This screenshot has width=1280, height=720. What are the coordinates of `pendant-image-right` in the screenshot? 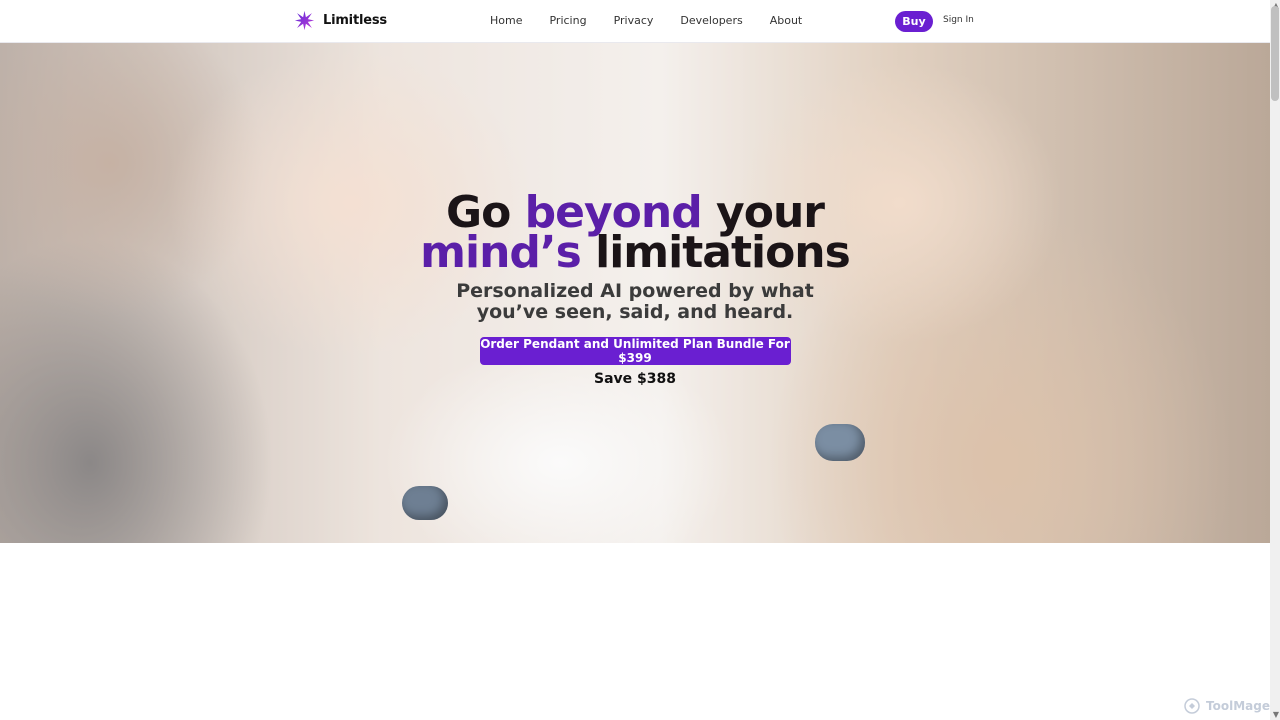 It's located at (840, 442).